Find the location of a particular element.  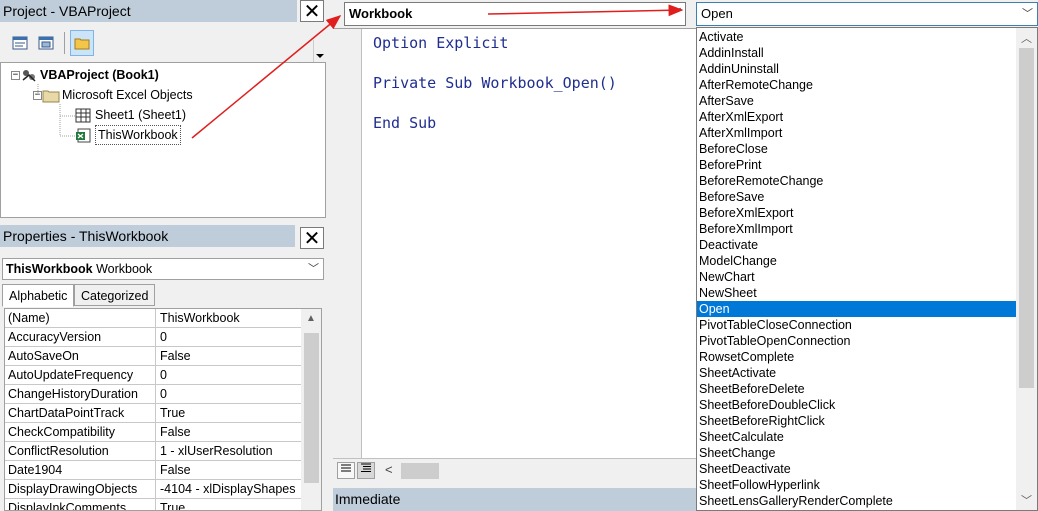

procedure-option: AfterRemoteChange is located at coordinates (857, 85).